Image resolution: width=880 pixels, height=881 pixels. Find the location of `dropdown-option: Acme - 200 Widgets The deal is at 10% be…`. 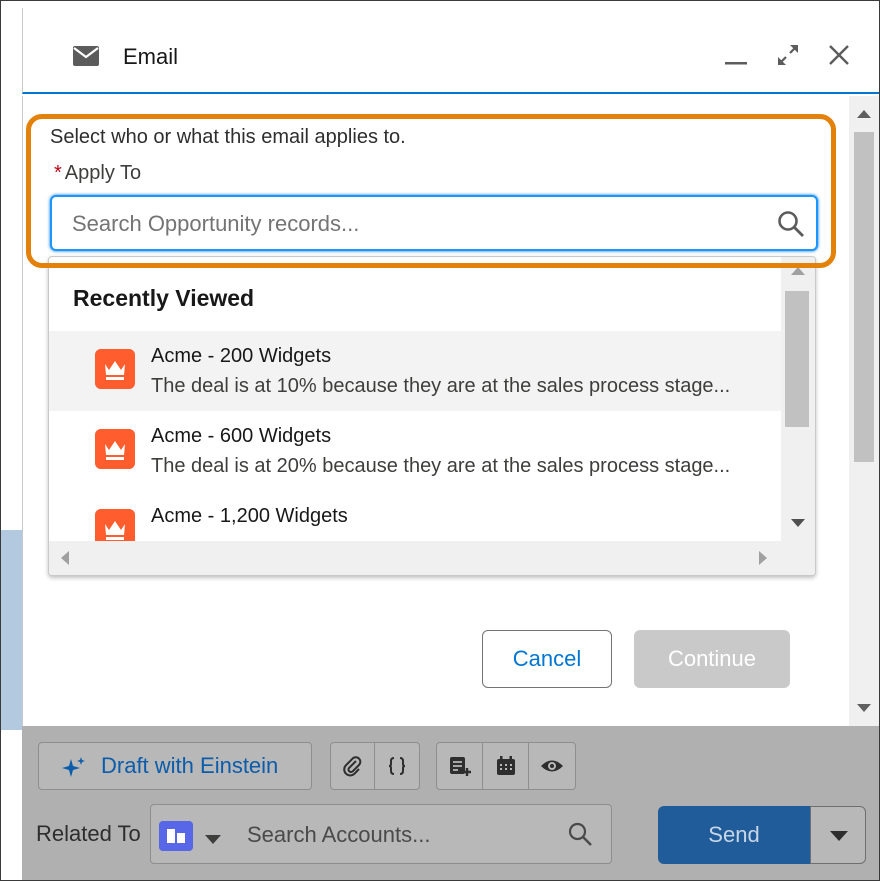

dropdown-option: Acme - 200 Widgets The deal is at 10% be… is located at coordinates (415, 371).